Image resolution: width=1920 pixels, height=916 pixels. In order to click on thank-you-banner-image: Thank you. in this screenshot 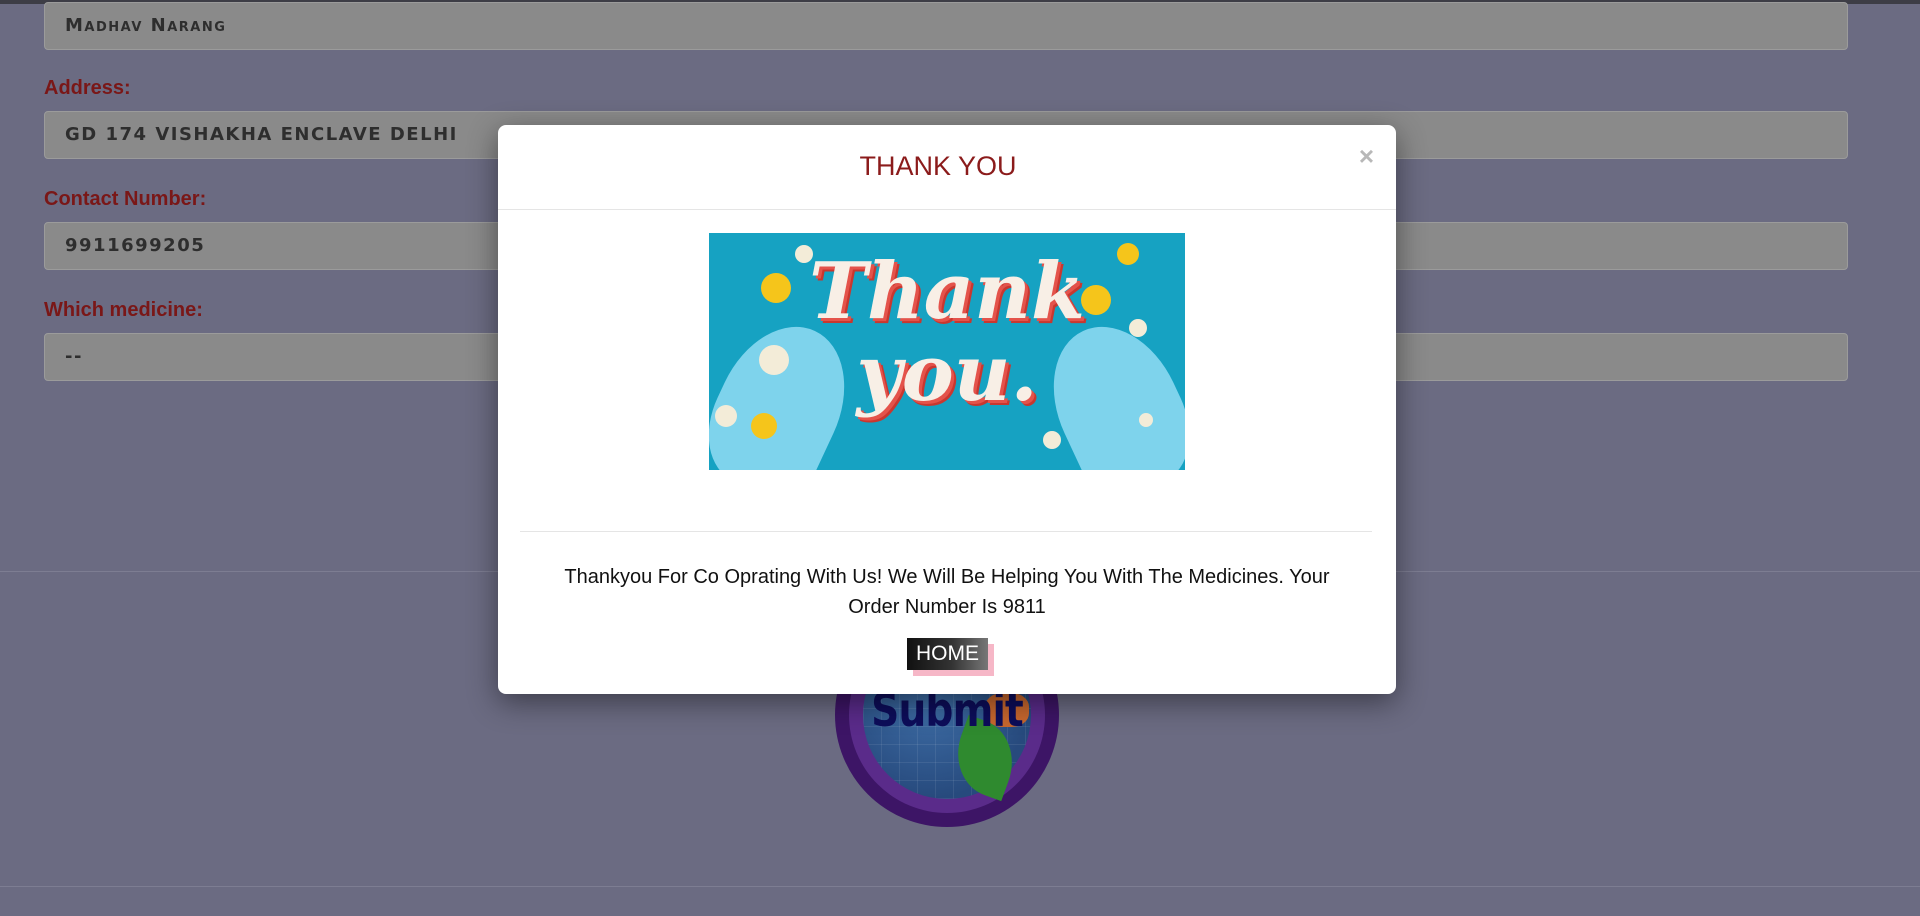, I will do `click(947, 351)`.